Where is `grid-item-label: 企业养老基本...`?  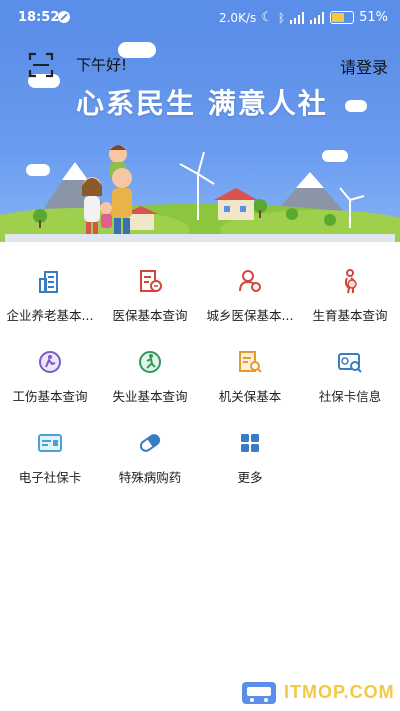
grid-item-label: 企业养老基本... is located at coordinates (50, 315).